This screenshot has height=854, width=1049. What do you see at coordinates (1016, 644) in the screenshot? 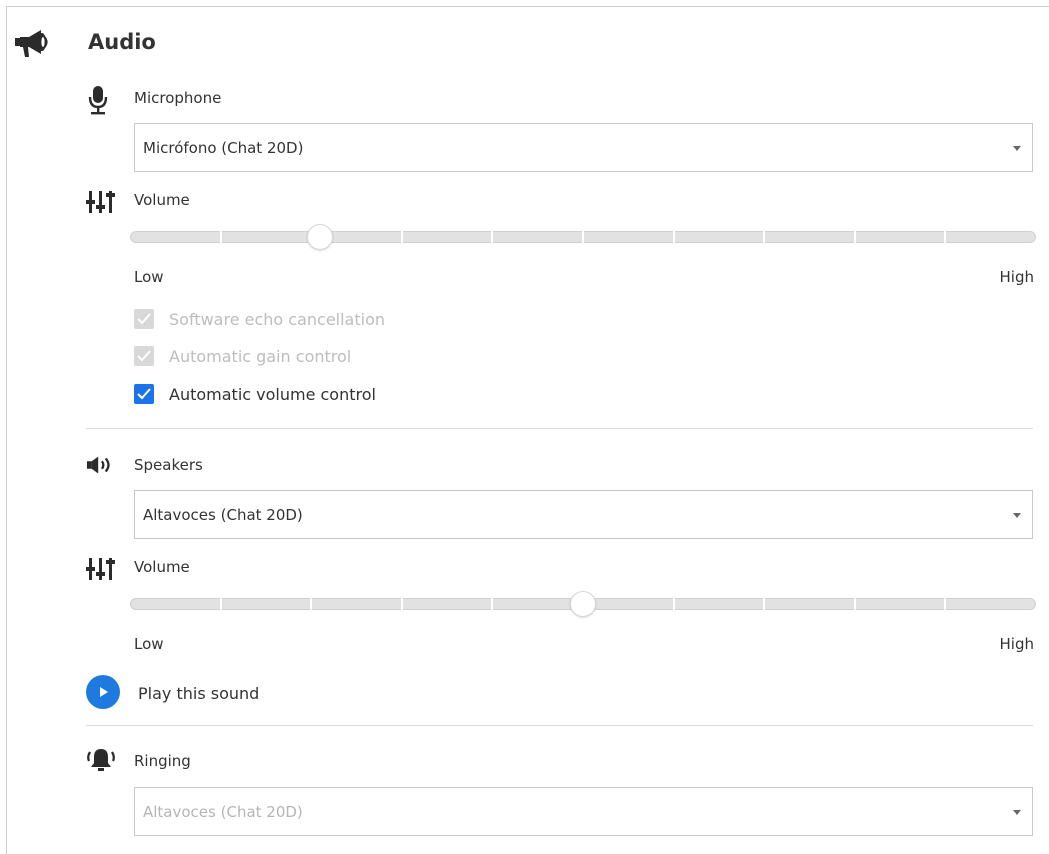
I see `speakers-volume-high-label: High` at bounding box center [1016, 644].